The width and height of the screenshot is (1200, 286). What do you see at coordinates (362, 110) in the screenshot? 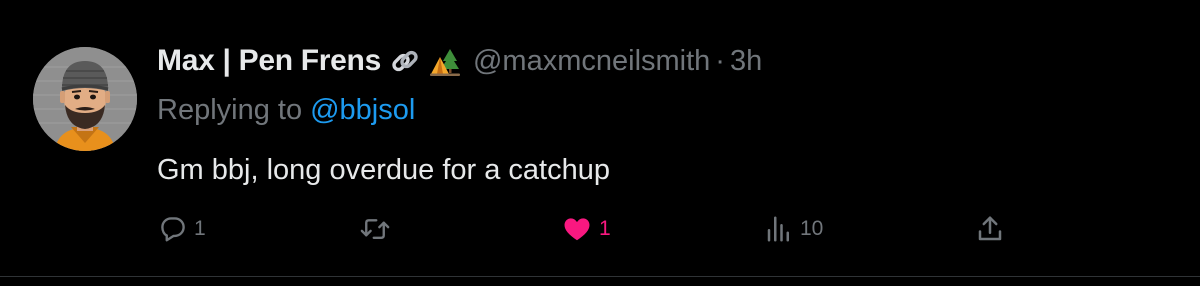
I see `replying-to-mention: @bbjsol` at bounding box center [362, 110].